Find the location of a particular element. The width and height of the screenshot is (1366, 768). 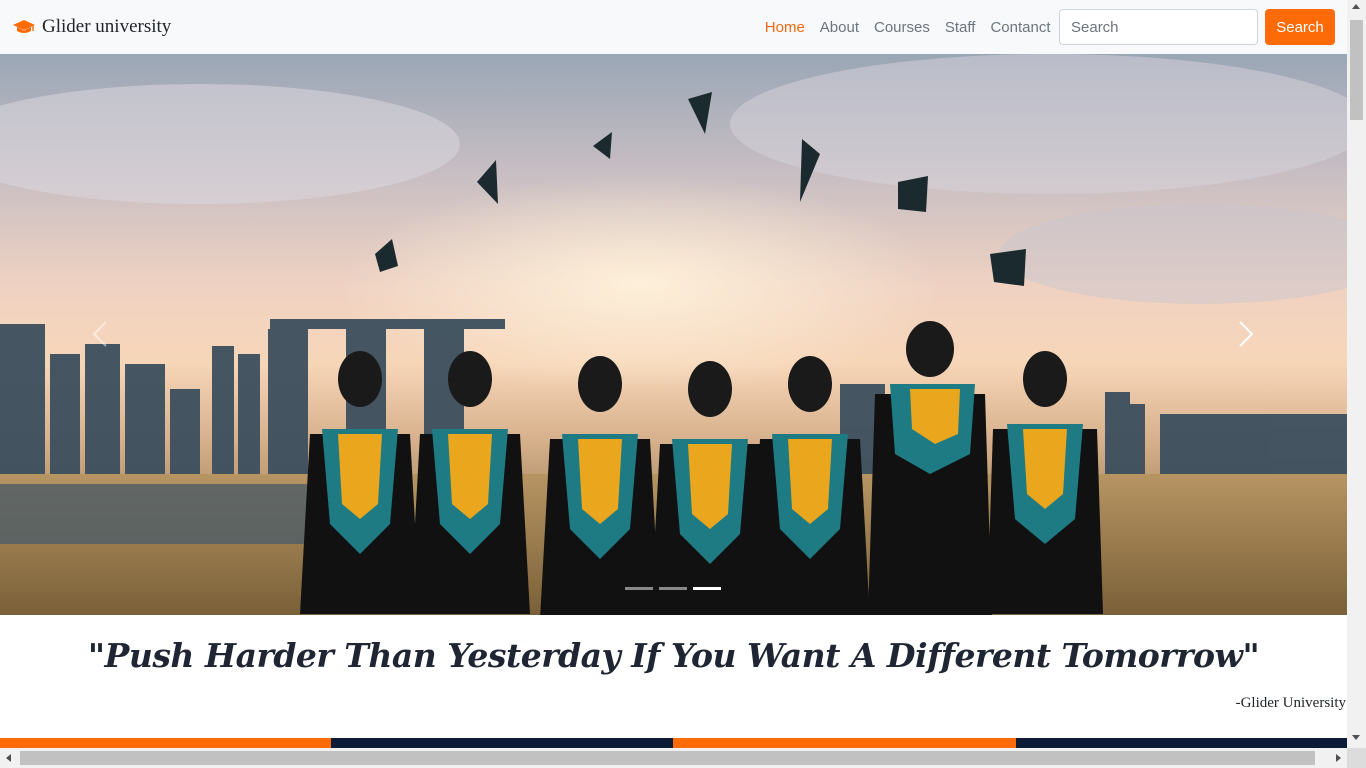

color-strip is located at coordinates (673, 743).